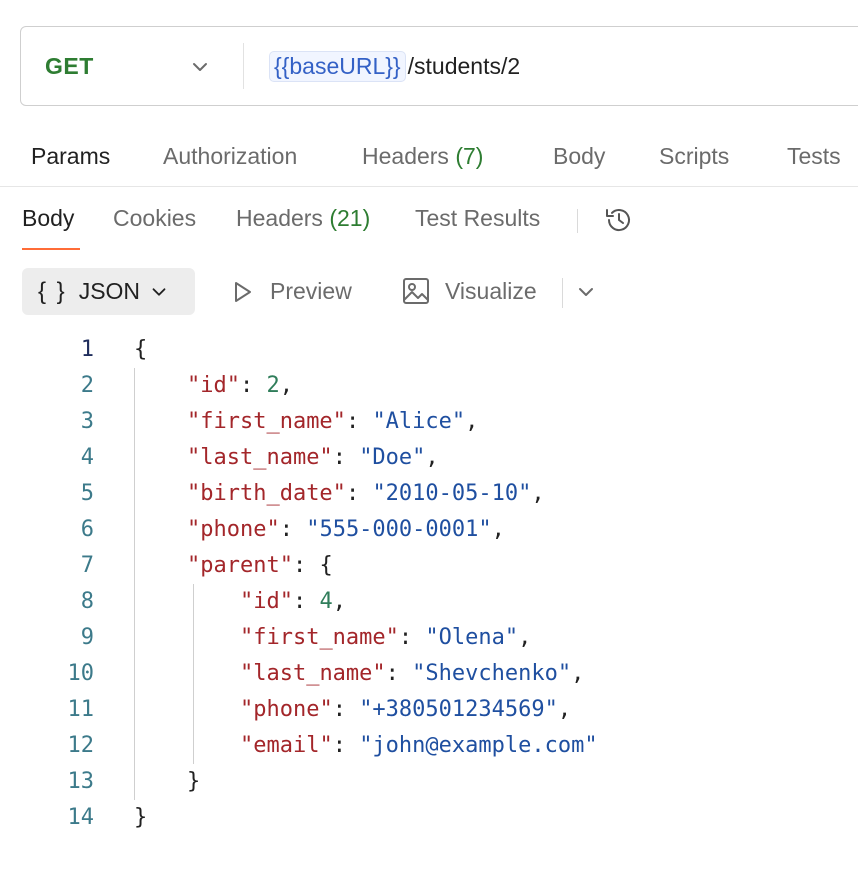 The height and width of the screenshot is (872, 858). What do you see at coordinates (416, 291) in the screenshot?
I see `image-icon` at bounding box center [416, 291].